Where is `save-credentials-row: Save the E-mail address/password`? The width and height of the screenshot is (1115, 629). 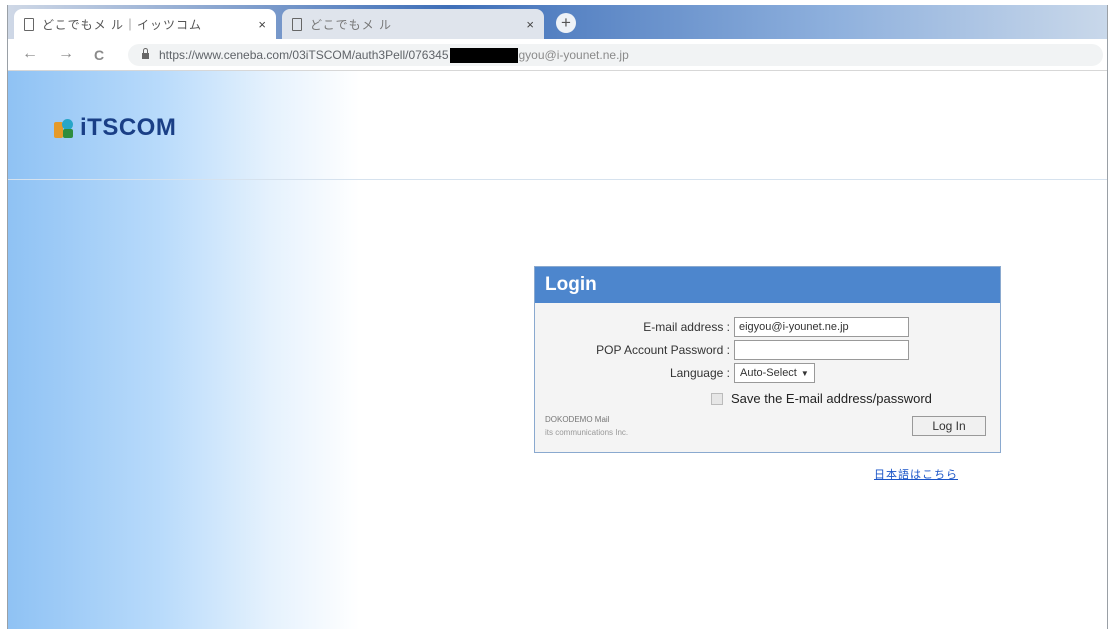
save-credentials-row: Save the E-mail address/password is located at coordinates (821, 398).